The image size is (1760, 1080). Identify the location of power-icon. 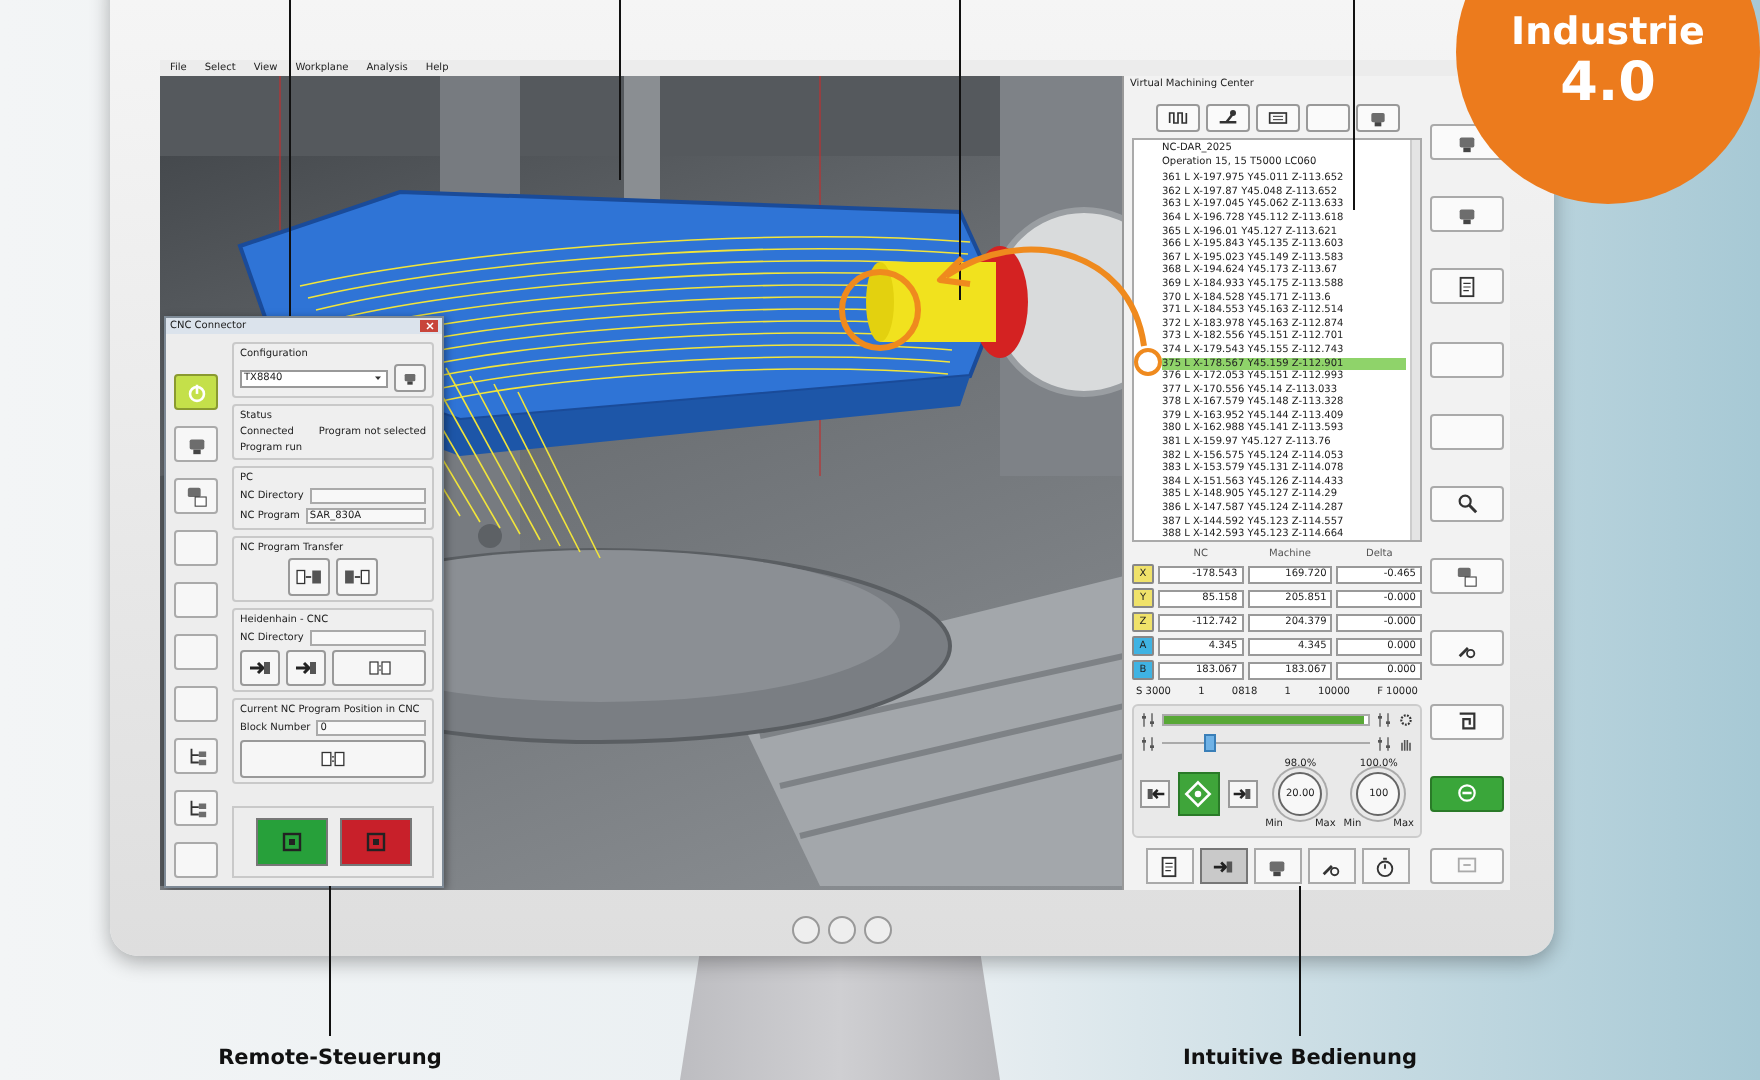
(196, 392).